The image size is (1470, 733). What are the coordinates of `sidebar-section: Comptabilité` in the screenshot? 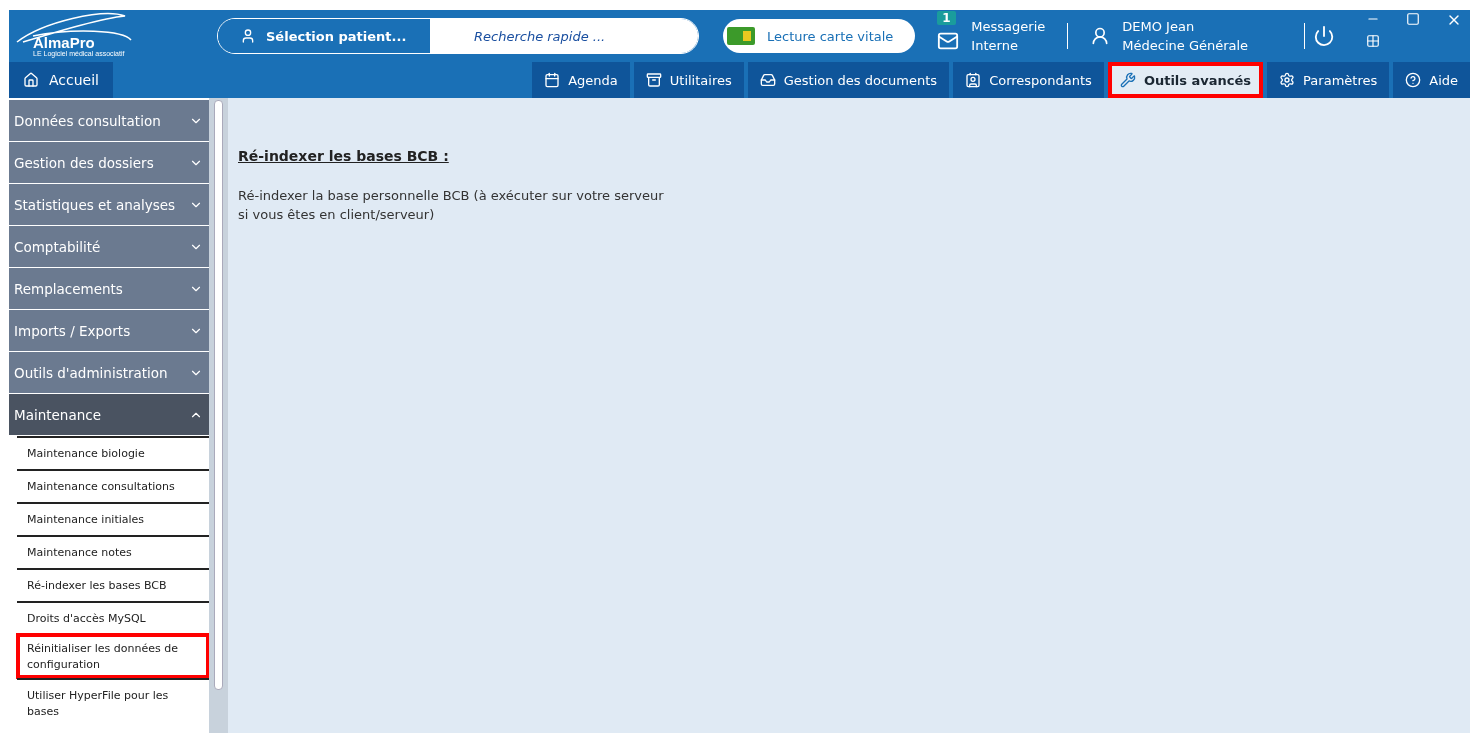 It's located at (109, 247).